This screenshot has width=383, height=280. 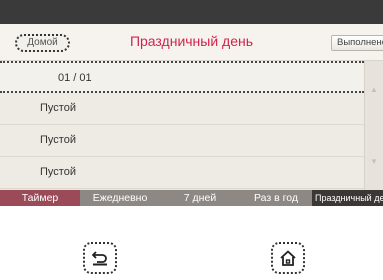 I want to click on hardware-home-button, so click(x=288, y=258).